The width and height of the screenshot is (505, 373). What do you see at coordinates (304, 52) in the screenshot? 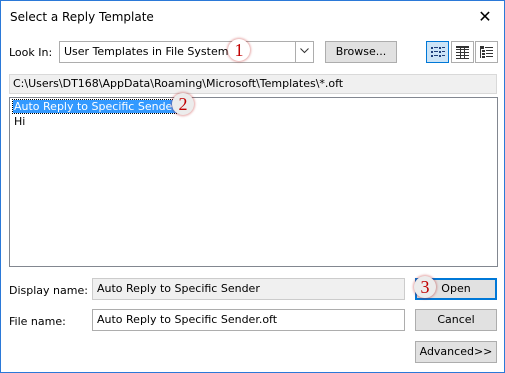
I see `chevron-down-icon` at bounding box center [304, 52].